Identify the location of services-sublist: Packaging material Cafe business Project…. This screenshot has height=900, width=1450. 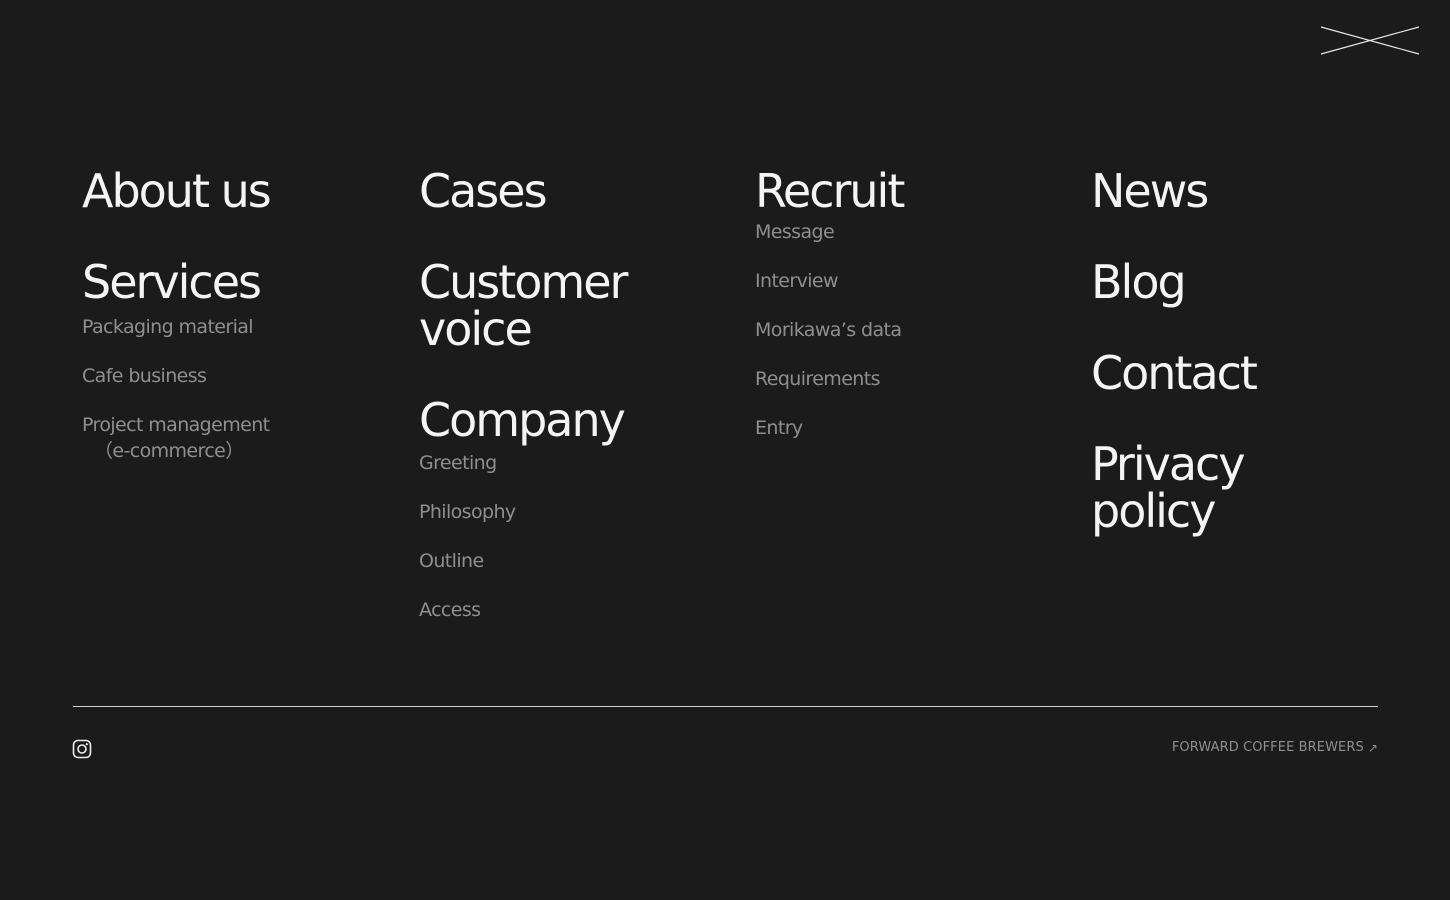
(242, 389).